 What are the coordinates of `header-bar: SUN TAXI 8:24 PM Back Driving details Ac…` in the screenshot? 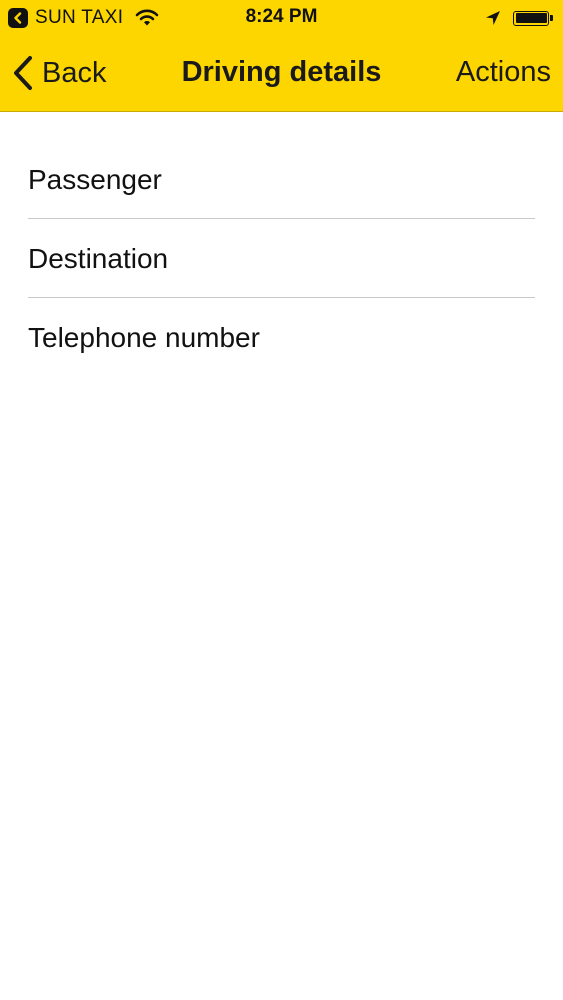 It's located at (281, 56).